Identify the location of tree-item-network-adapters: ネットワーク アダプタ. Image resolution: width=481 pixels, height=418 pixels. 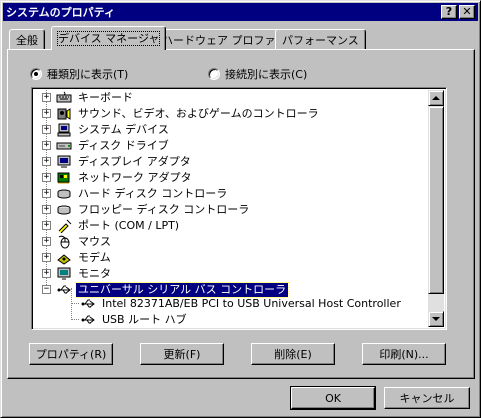
(125, 178).